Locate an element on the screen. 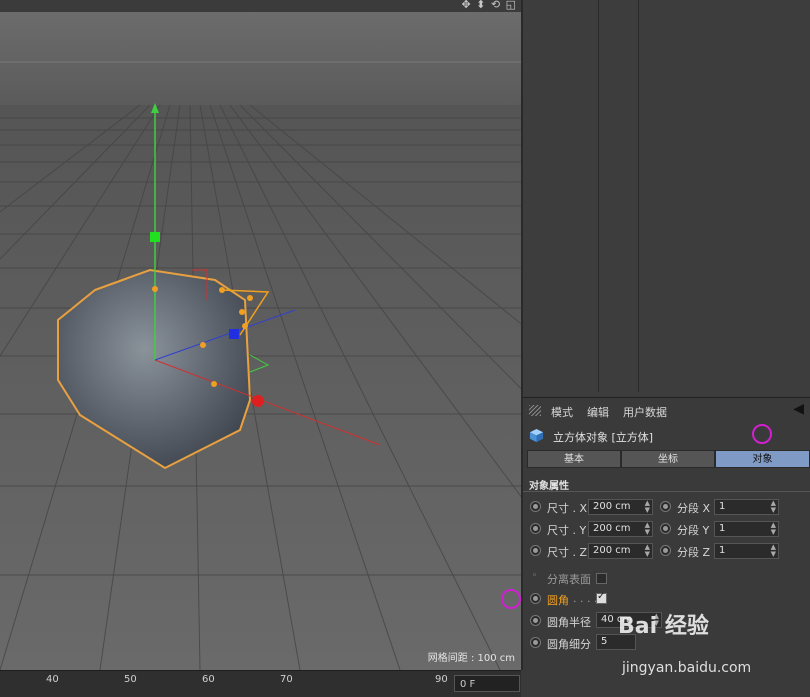 The image size is (810, 697). timeline-tick: 50 is located at coordinates (130, 679).